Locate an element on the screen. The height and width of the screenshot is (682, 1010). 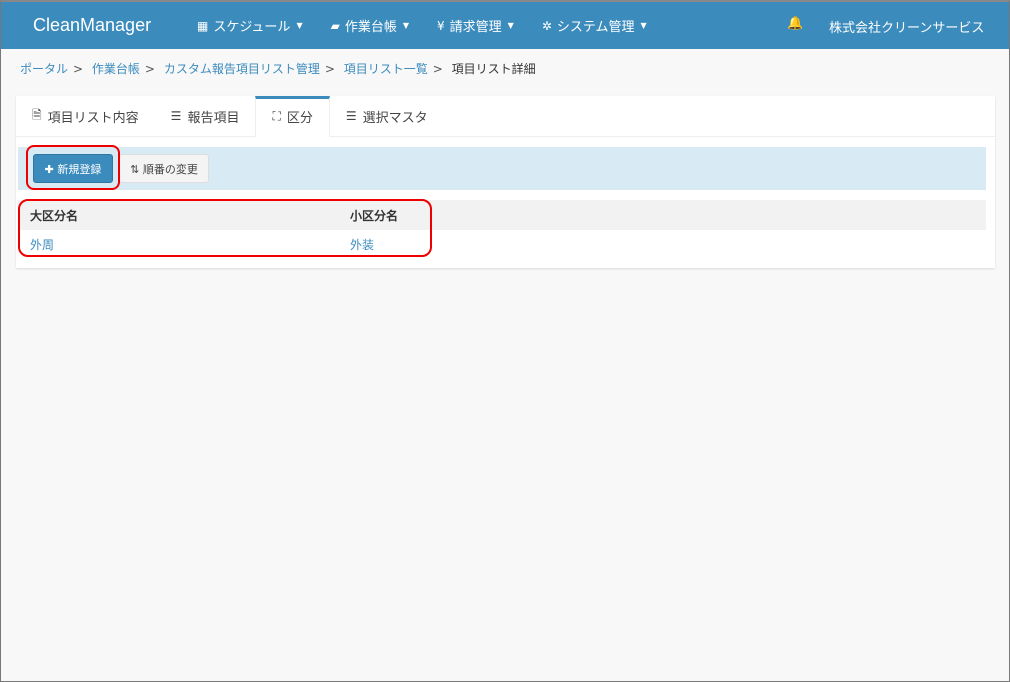
menu-schedule: ▦ スケジュール ▼ is located at coordinates (250, 25).